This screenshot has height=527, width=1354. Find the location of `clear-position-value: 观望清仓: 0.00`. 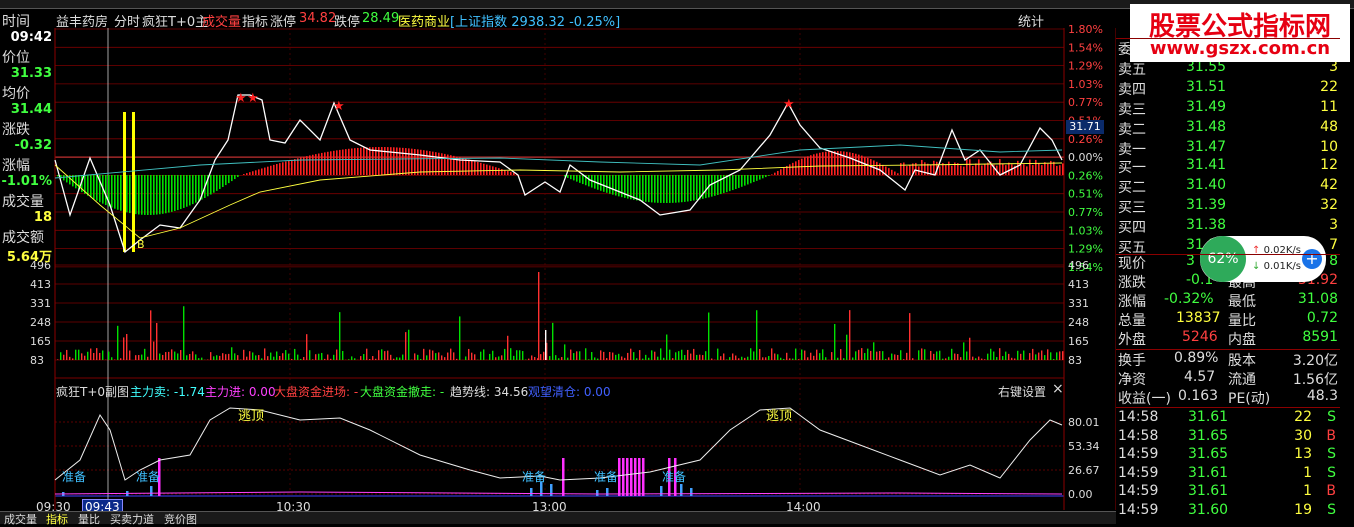

clear-position-value: 观望清仓: 0.00 is located at coordinates (569, 391).